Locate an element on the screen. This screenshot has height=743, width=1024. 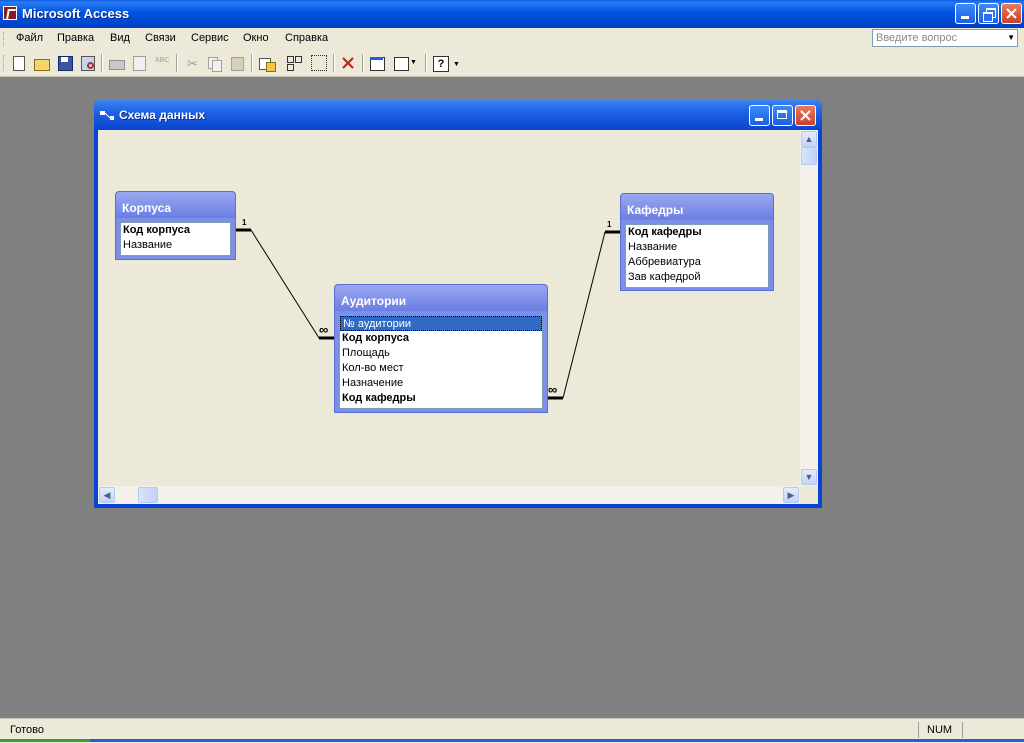
child-maximize-button is located at coordinates (782, 115).